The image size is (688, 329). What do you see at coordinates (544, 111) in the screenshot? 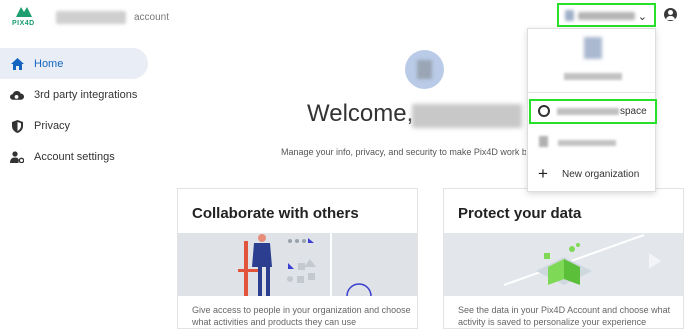
I see `personal-workspace-icon` at bounding box center [544, 111].